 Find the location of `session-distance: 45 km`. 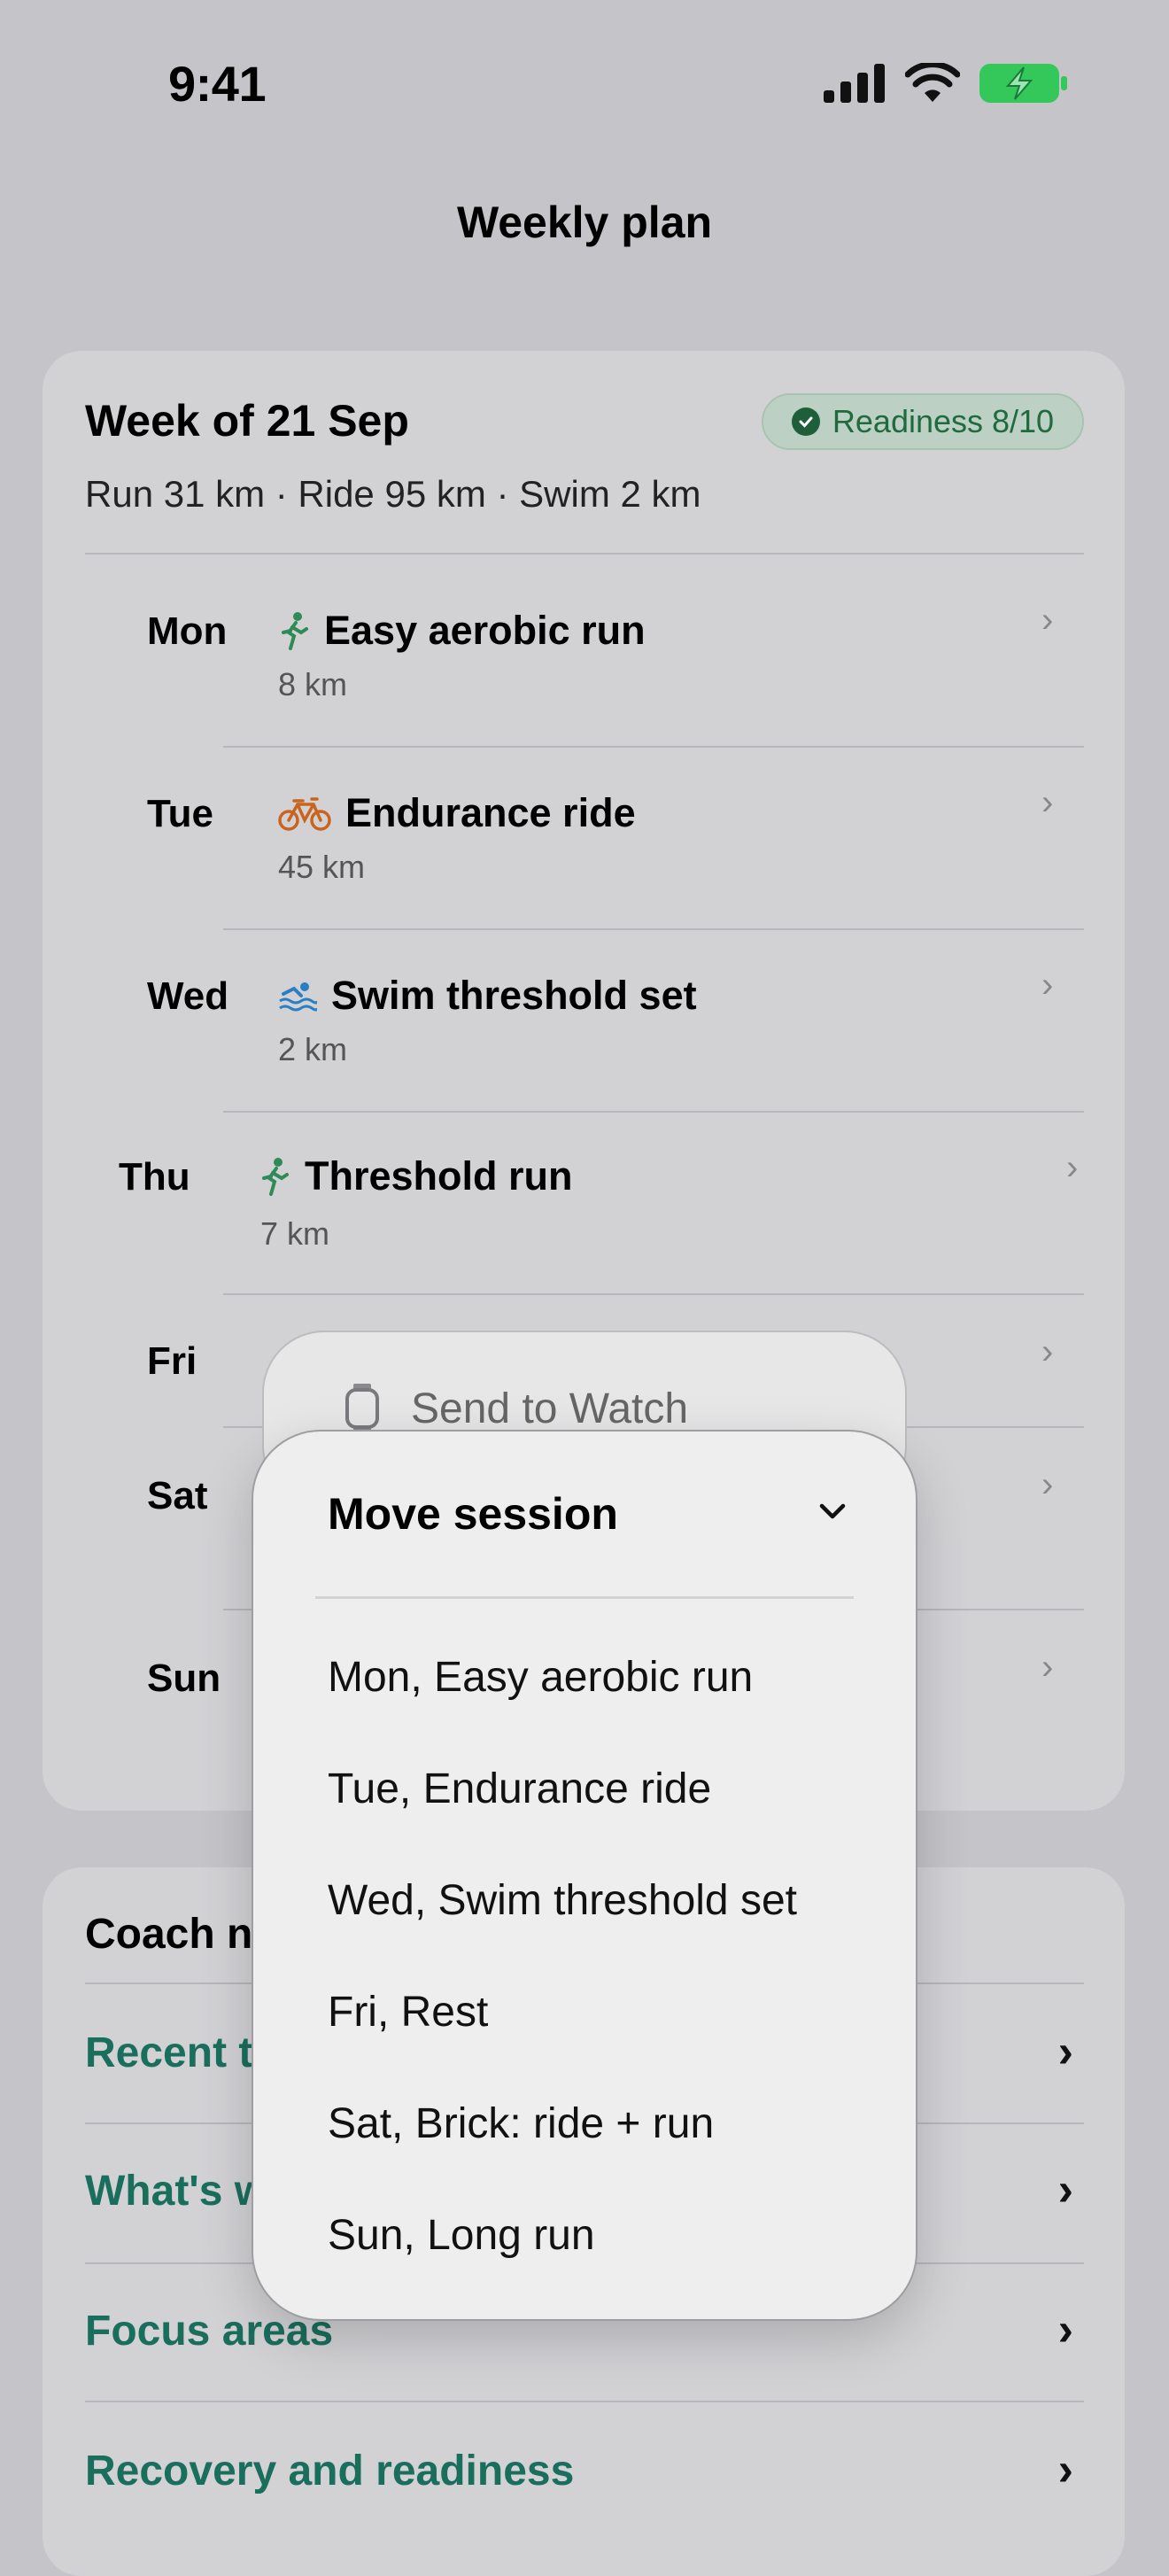

session-distance: 45 km is located at coordinates (322, 867).